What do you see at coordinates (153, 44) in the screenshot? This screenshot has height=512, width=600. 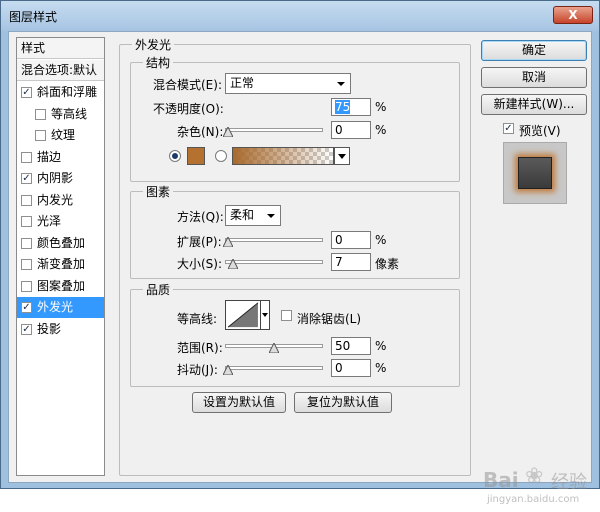 I see `outer-glow-title: 外发光` at bounding box center [153, 44].